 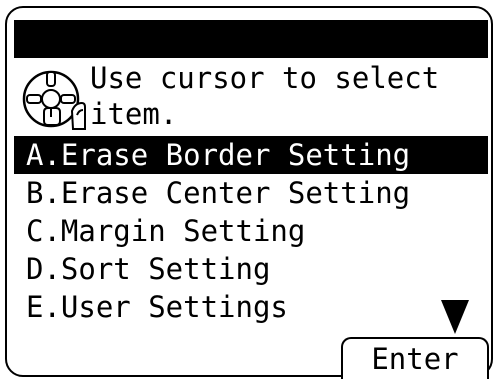 What do you see at coordinates (455, 317) in the screenshot?
I see `down-triangle-icon` at bounding box center [455, 317].